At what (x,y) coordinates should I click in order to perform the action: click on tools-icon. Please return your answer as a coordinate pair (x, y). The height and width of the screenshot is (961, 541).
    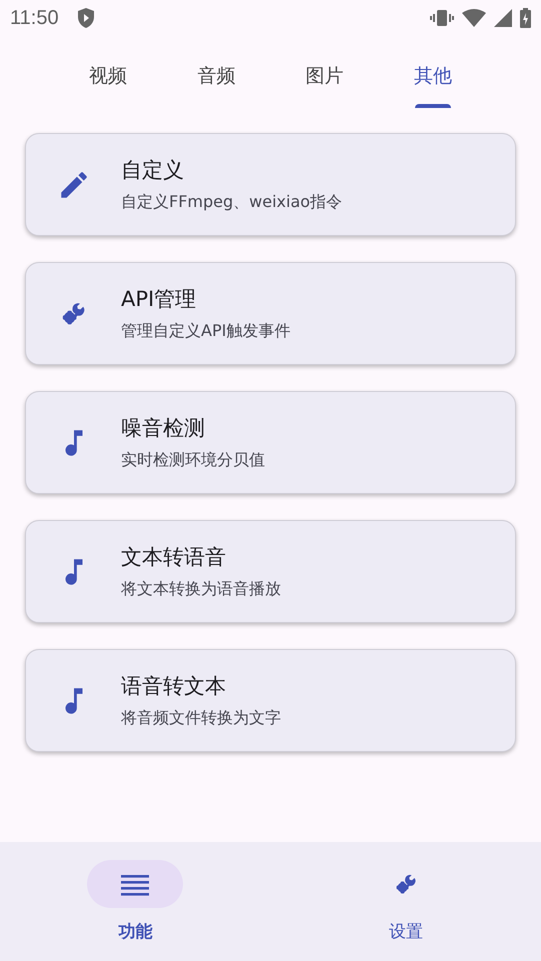
    Looking at the image, I should click on (406, 884).